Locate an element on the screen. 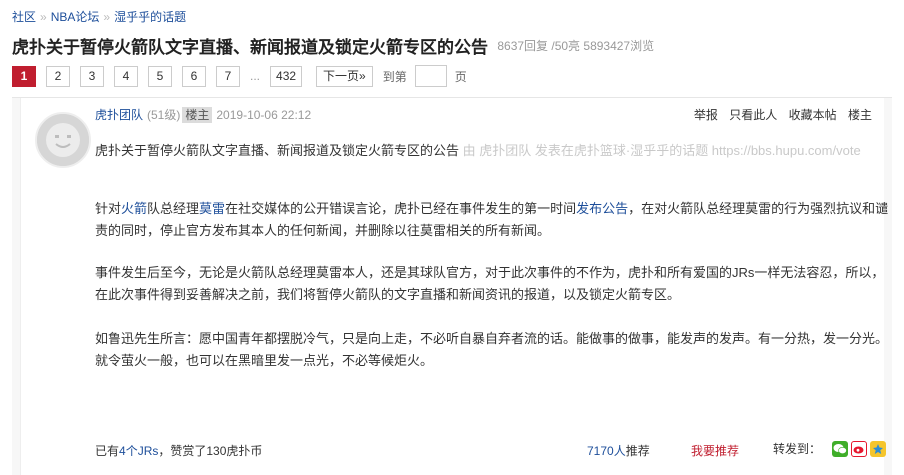  weibo-icon is located at coordinates (859, 448).